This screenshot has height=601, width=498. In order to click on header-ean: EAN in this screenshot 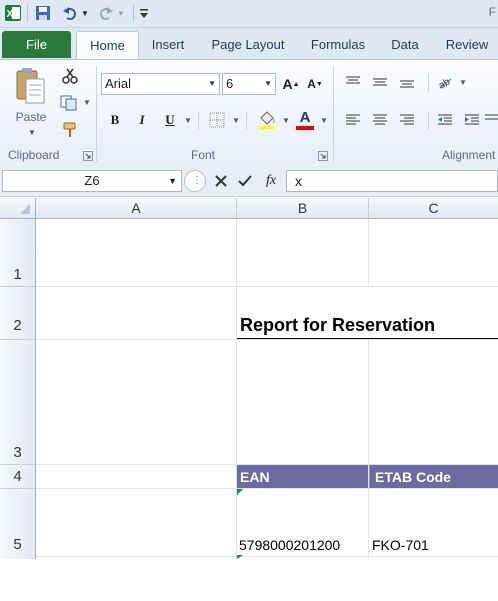, I will do `click(255, 477)`.